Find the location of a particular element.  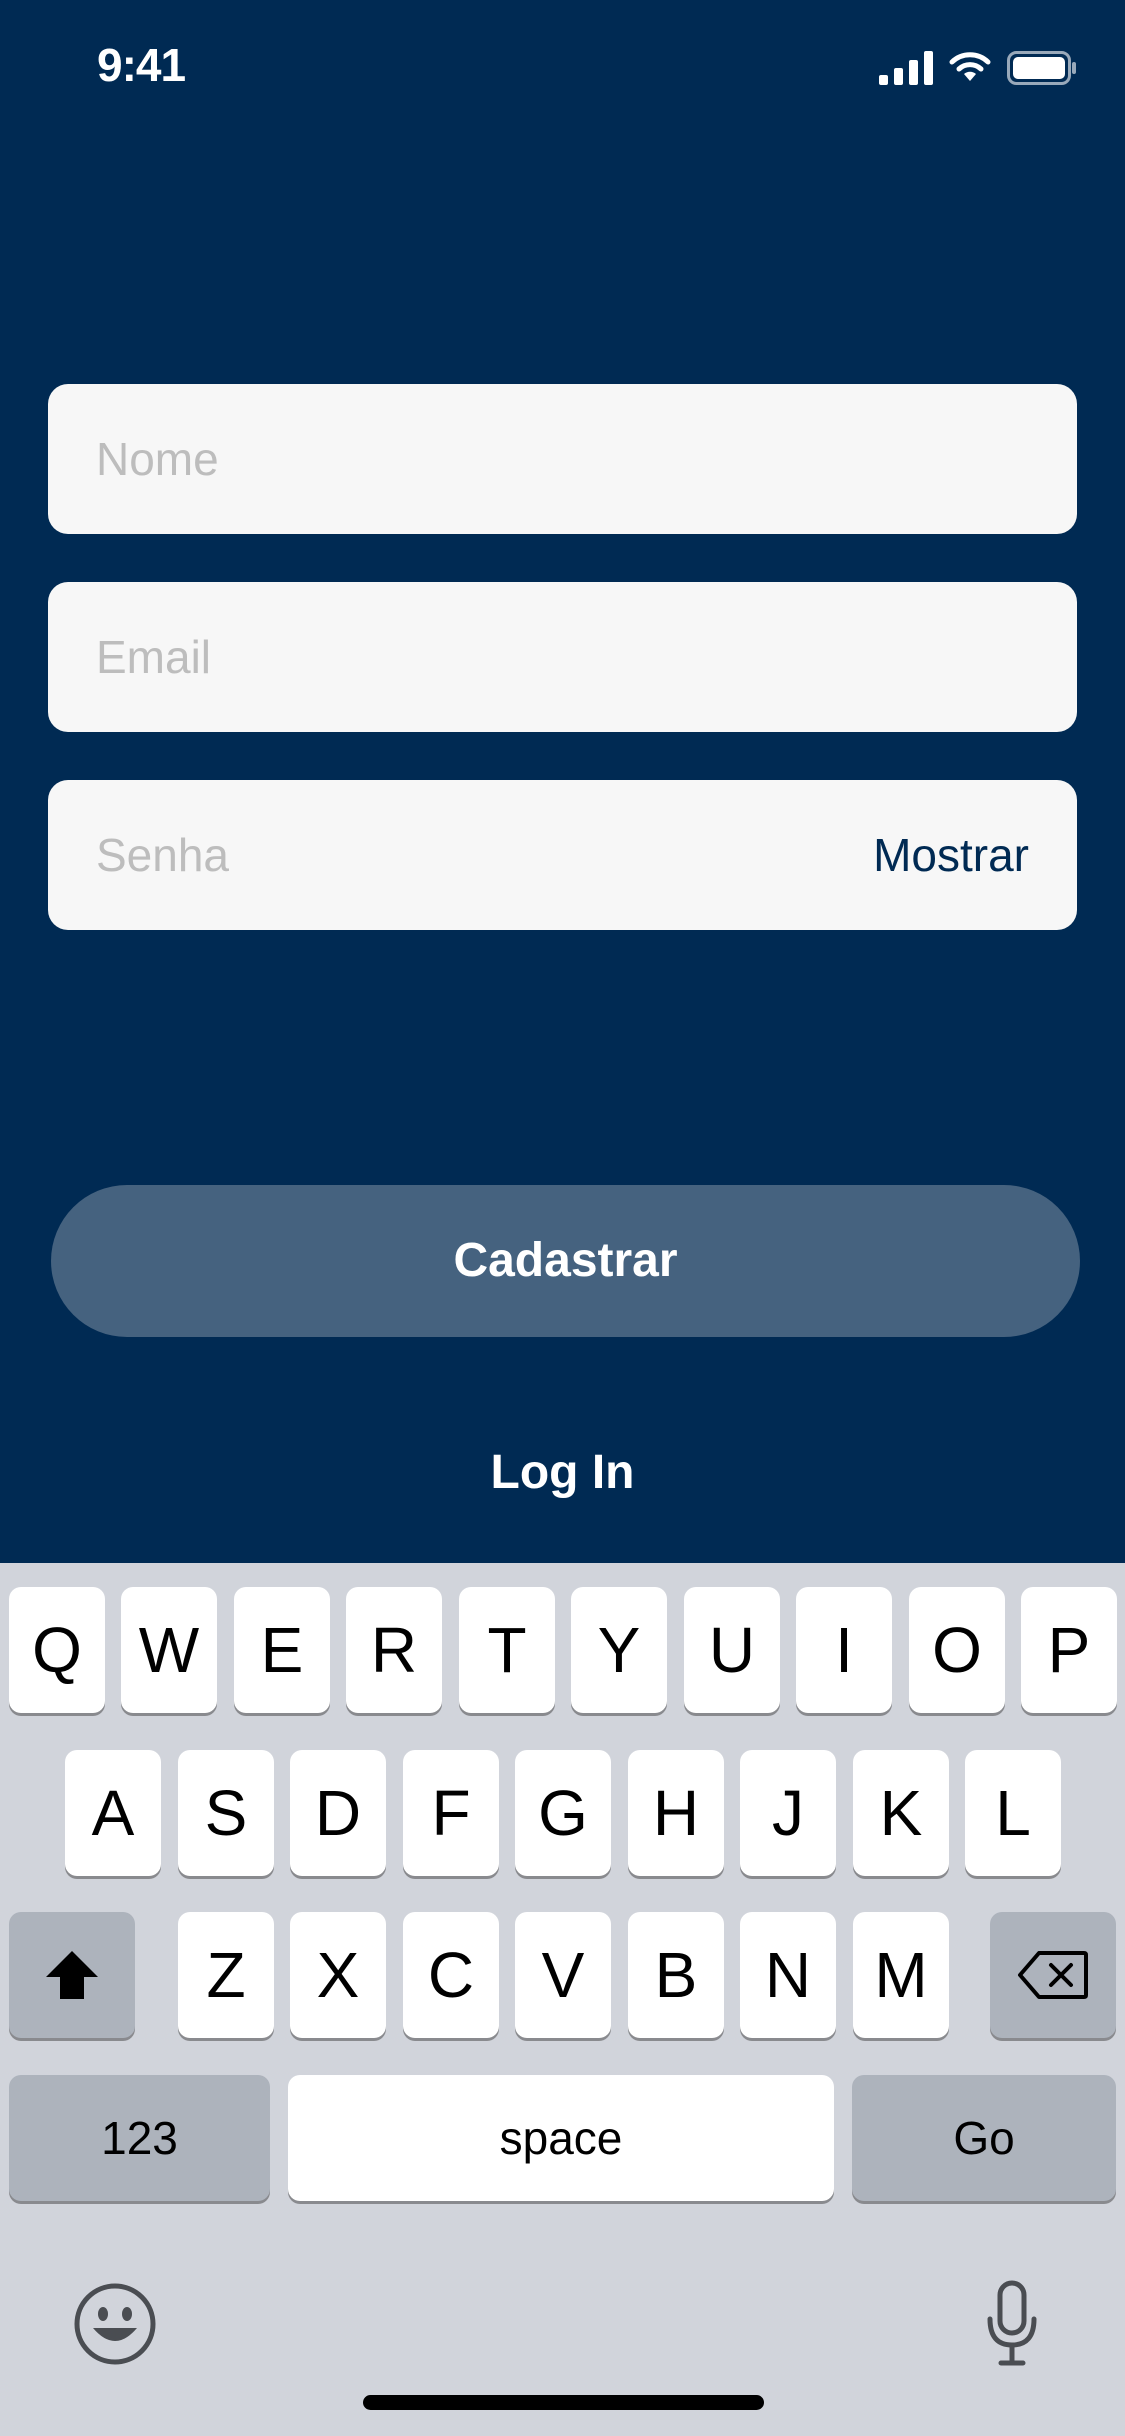

key-y: Y is located at coordinates (619, 1650).